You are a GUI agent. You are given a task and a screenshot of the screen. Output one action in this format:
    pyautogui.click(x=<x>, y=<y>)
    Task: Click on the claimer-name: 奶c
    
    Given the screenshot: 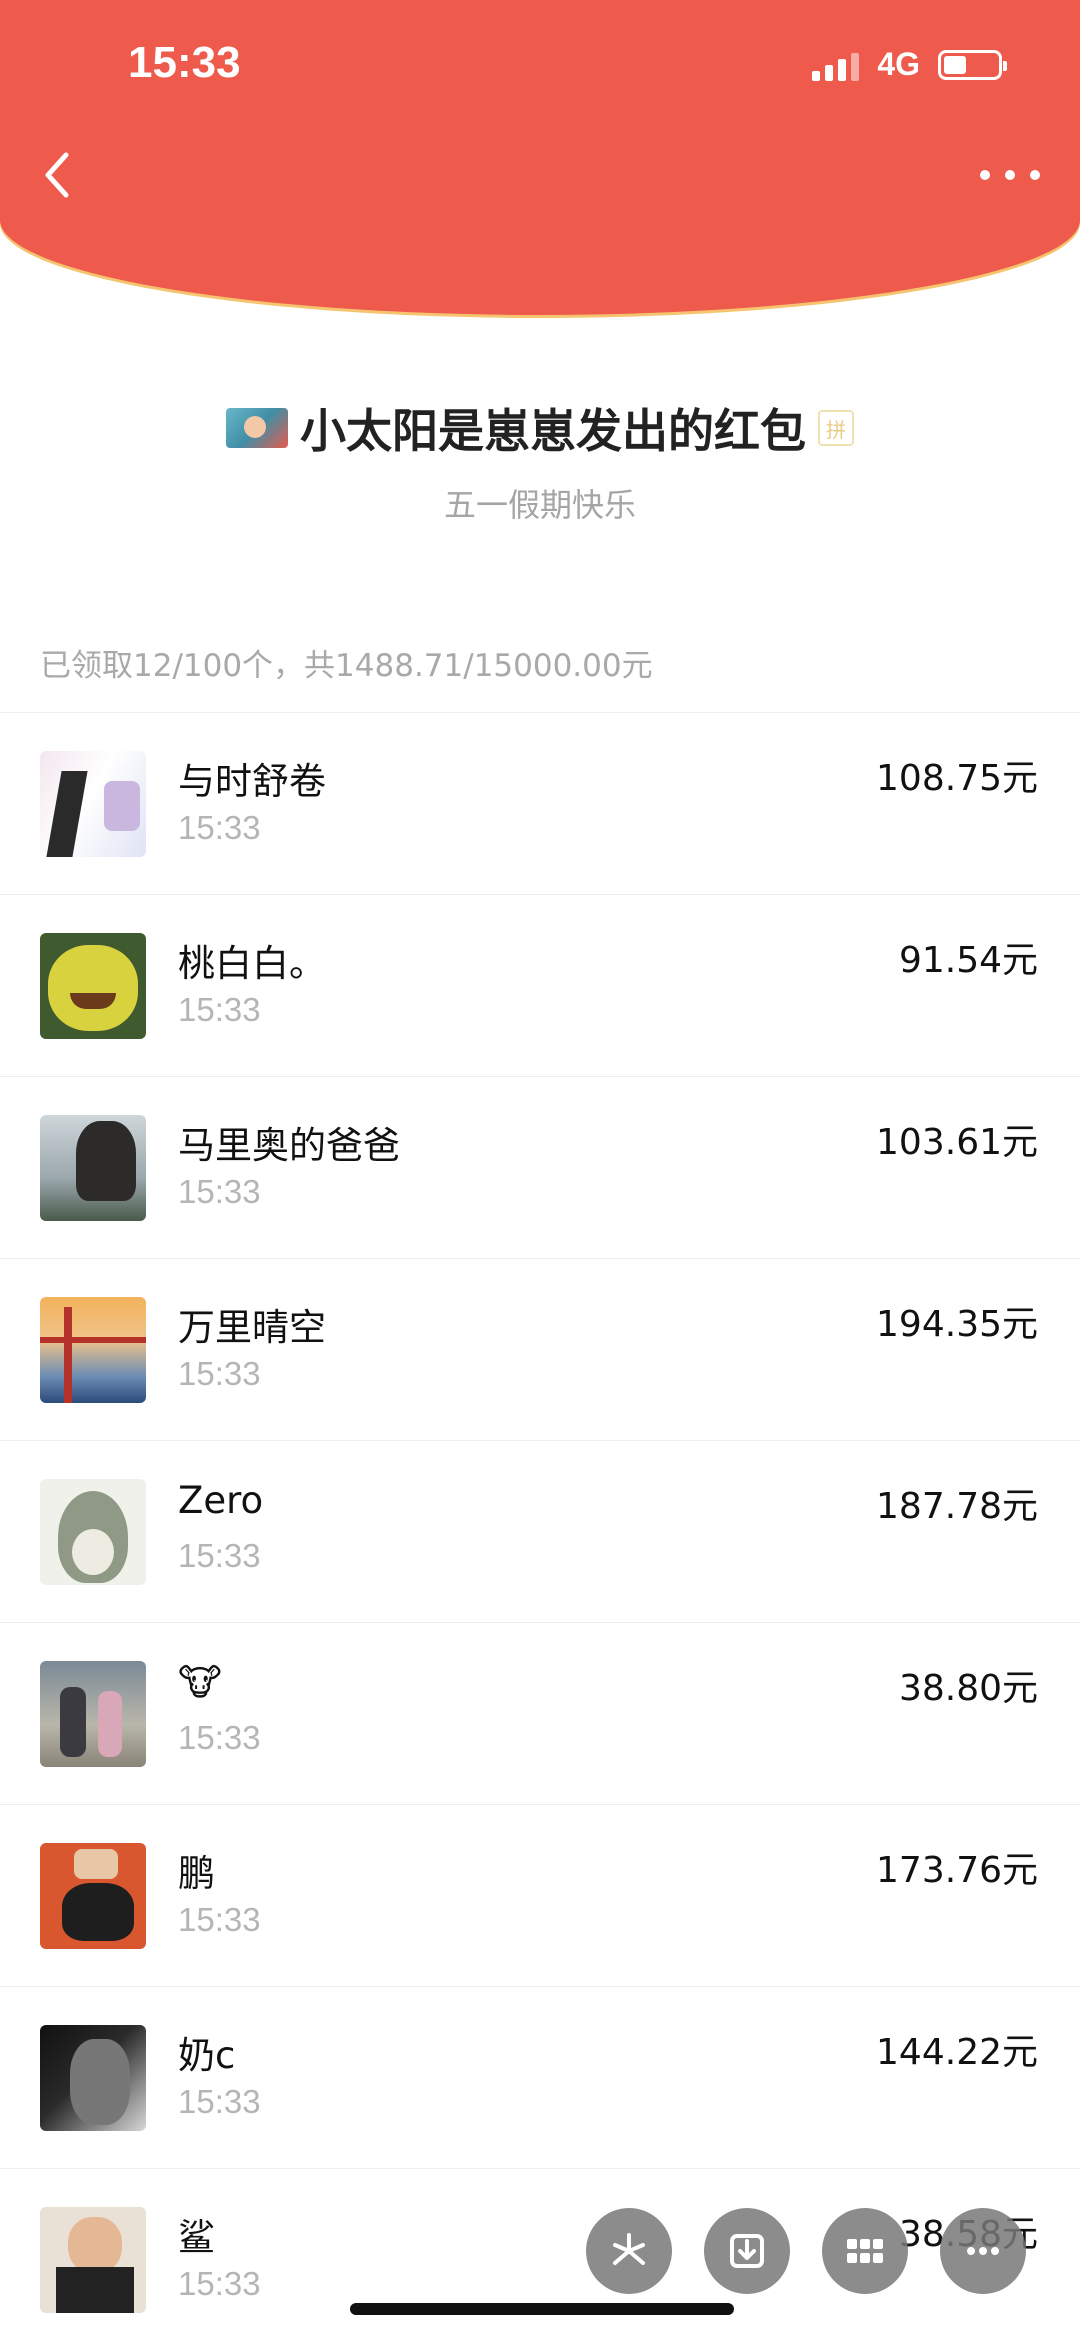 What is the action you would take?
    pyautogui.click(x=207, y=2055)
    